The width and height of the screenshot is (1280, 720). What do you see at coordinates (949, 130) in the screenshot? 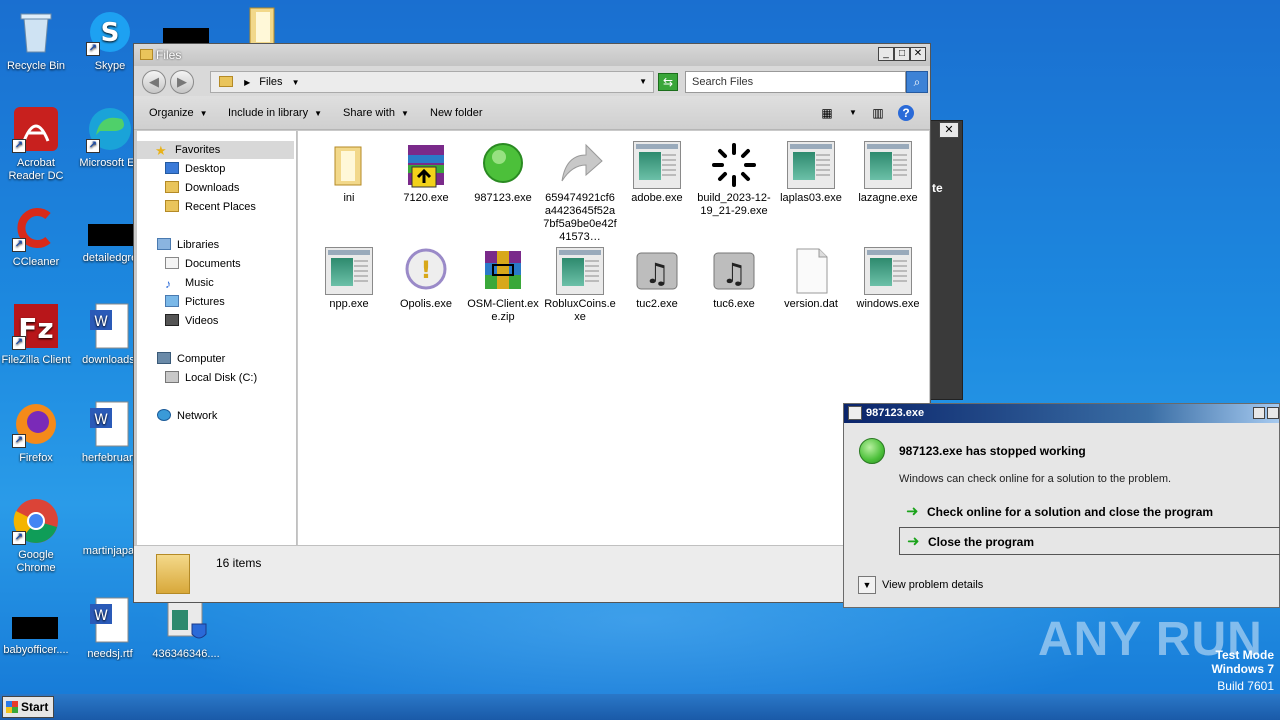
I see `background-window-close-button: ✕` at bounding box center [949, 130].